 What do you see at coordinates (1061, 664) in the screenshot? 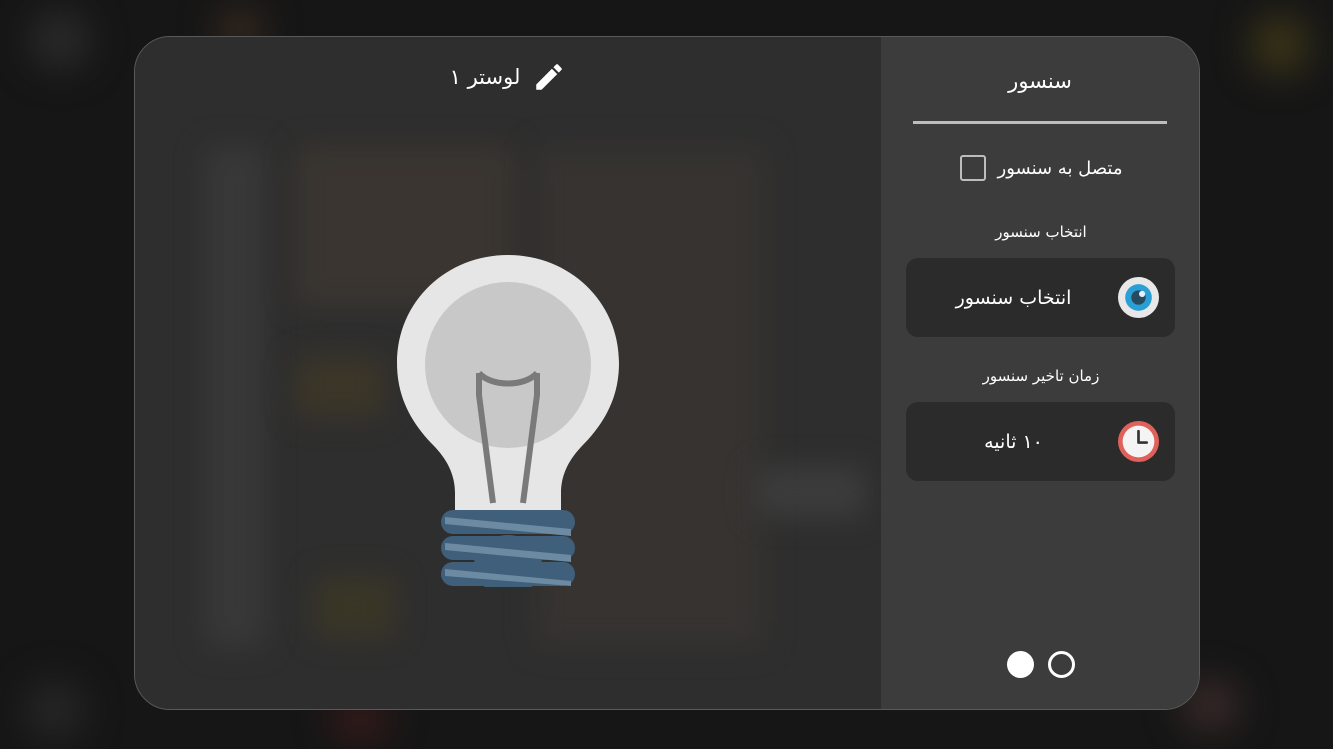
I see `page-dot` at bounding box center [1061, 664].